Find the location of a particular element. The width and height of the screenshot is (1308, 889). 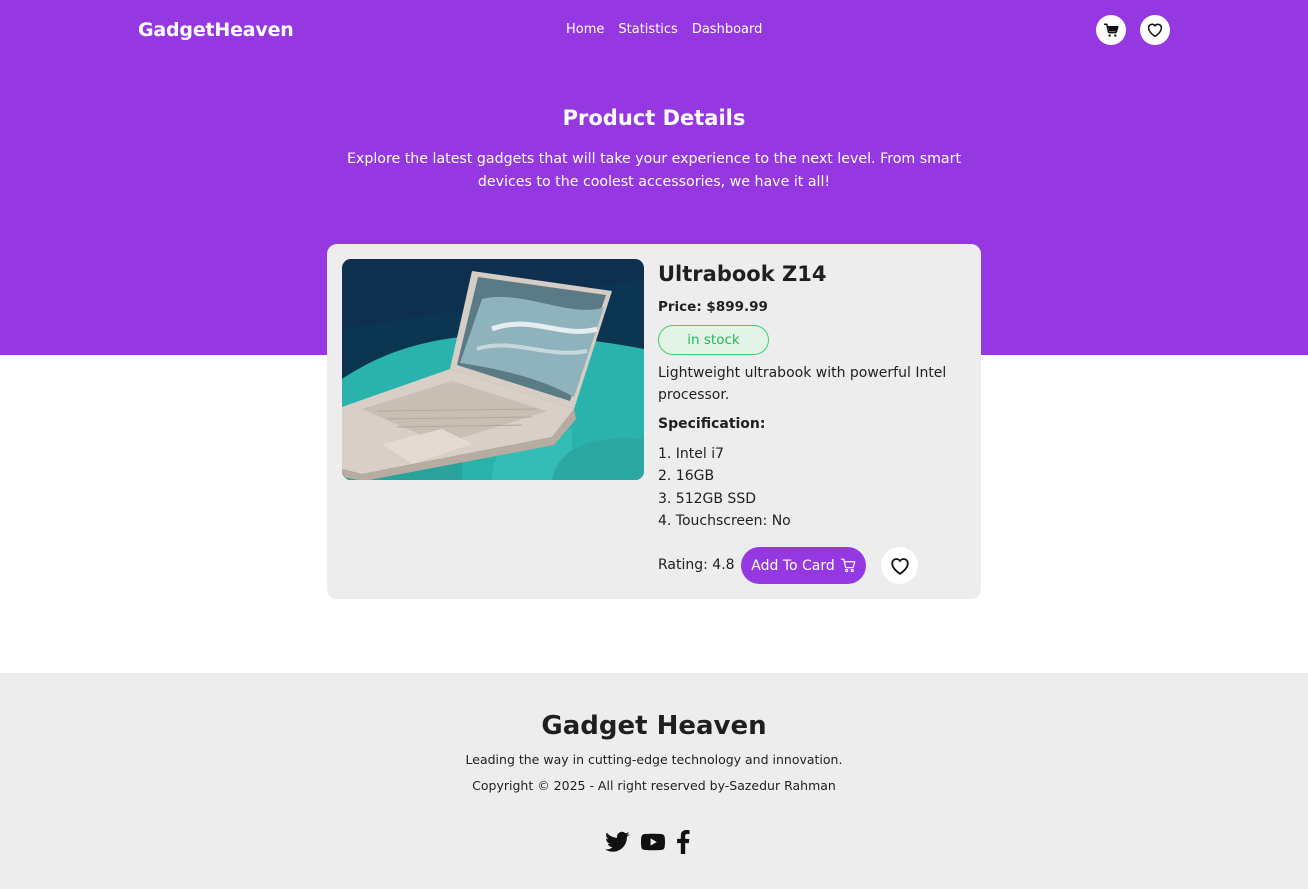

cart-button is located at coordinates (1111, 30).